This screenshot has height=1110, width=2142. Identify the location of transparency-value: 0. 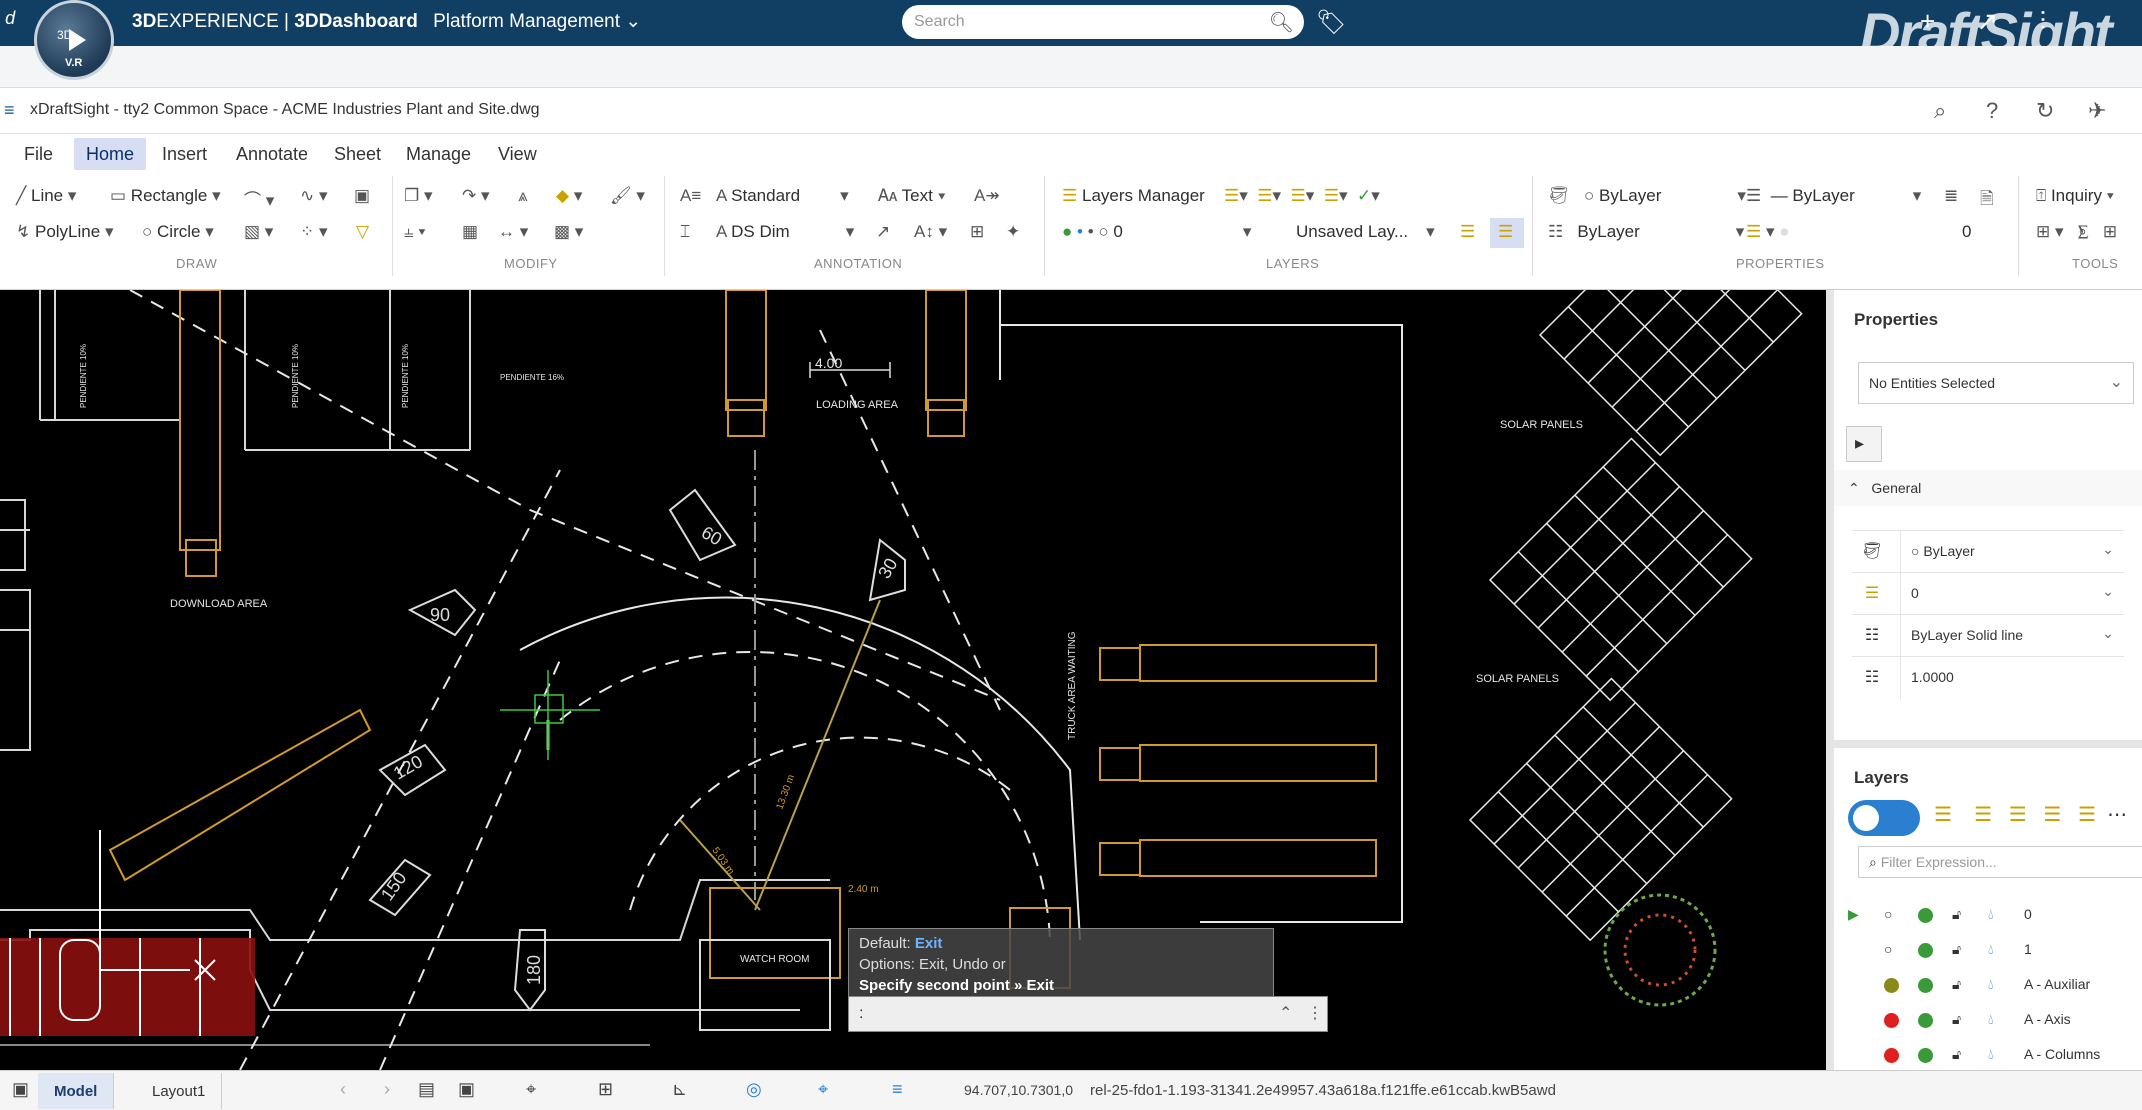
(1966, 232).